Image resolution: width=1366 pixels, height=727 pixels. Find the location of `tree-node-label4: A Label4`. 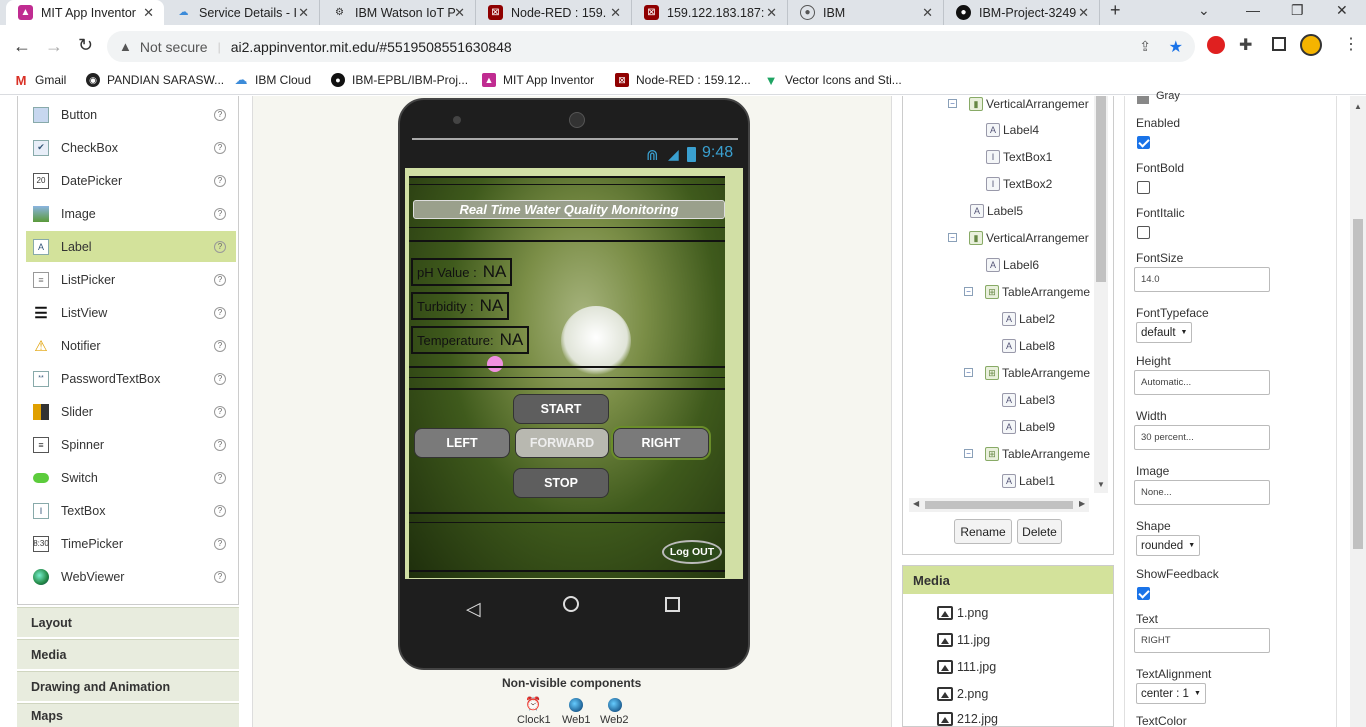

tree-node-label4: A Label4 is located at coordinates (1012, 130).